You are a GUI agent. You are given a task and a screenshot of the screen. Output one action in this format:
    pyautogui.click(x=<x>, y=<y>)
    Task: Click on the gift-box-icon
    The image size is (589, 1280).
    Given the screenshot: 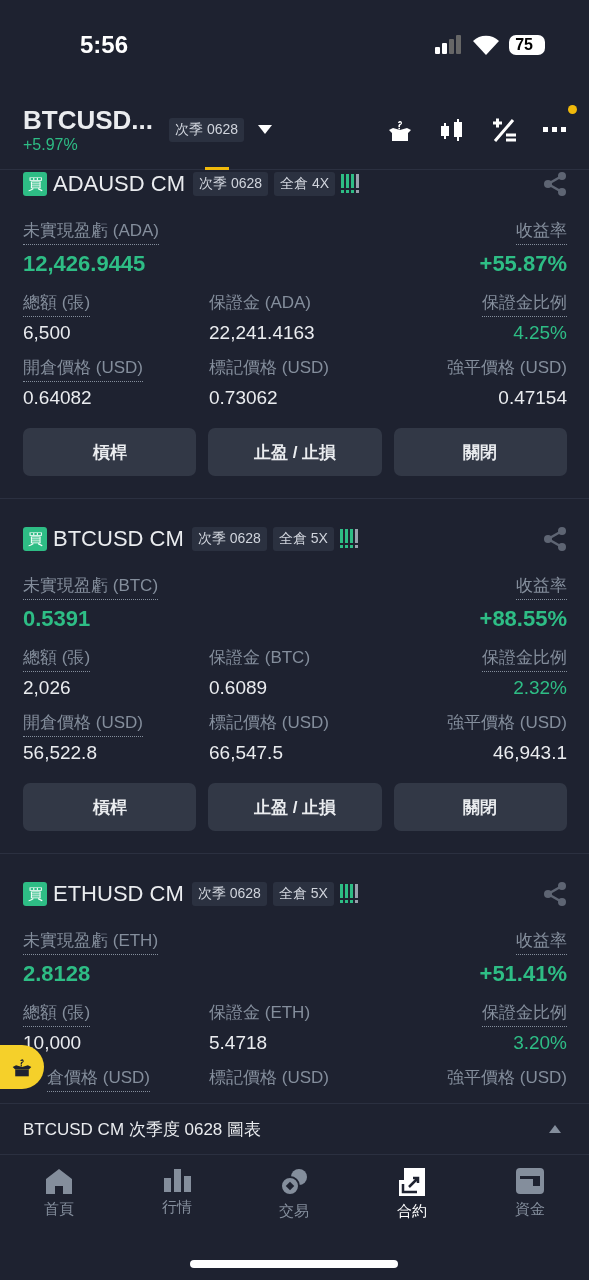 What is the action you would take?
    pyautogui.click(x=22, y=1067)
    